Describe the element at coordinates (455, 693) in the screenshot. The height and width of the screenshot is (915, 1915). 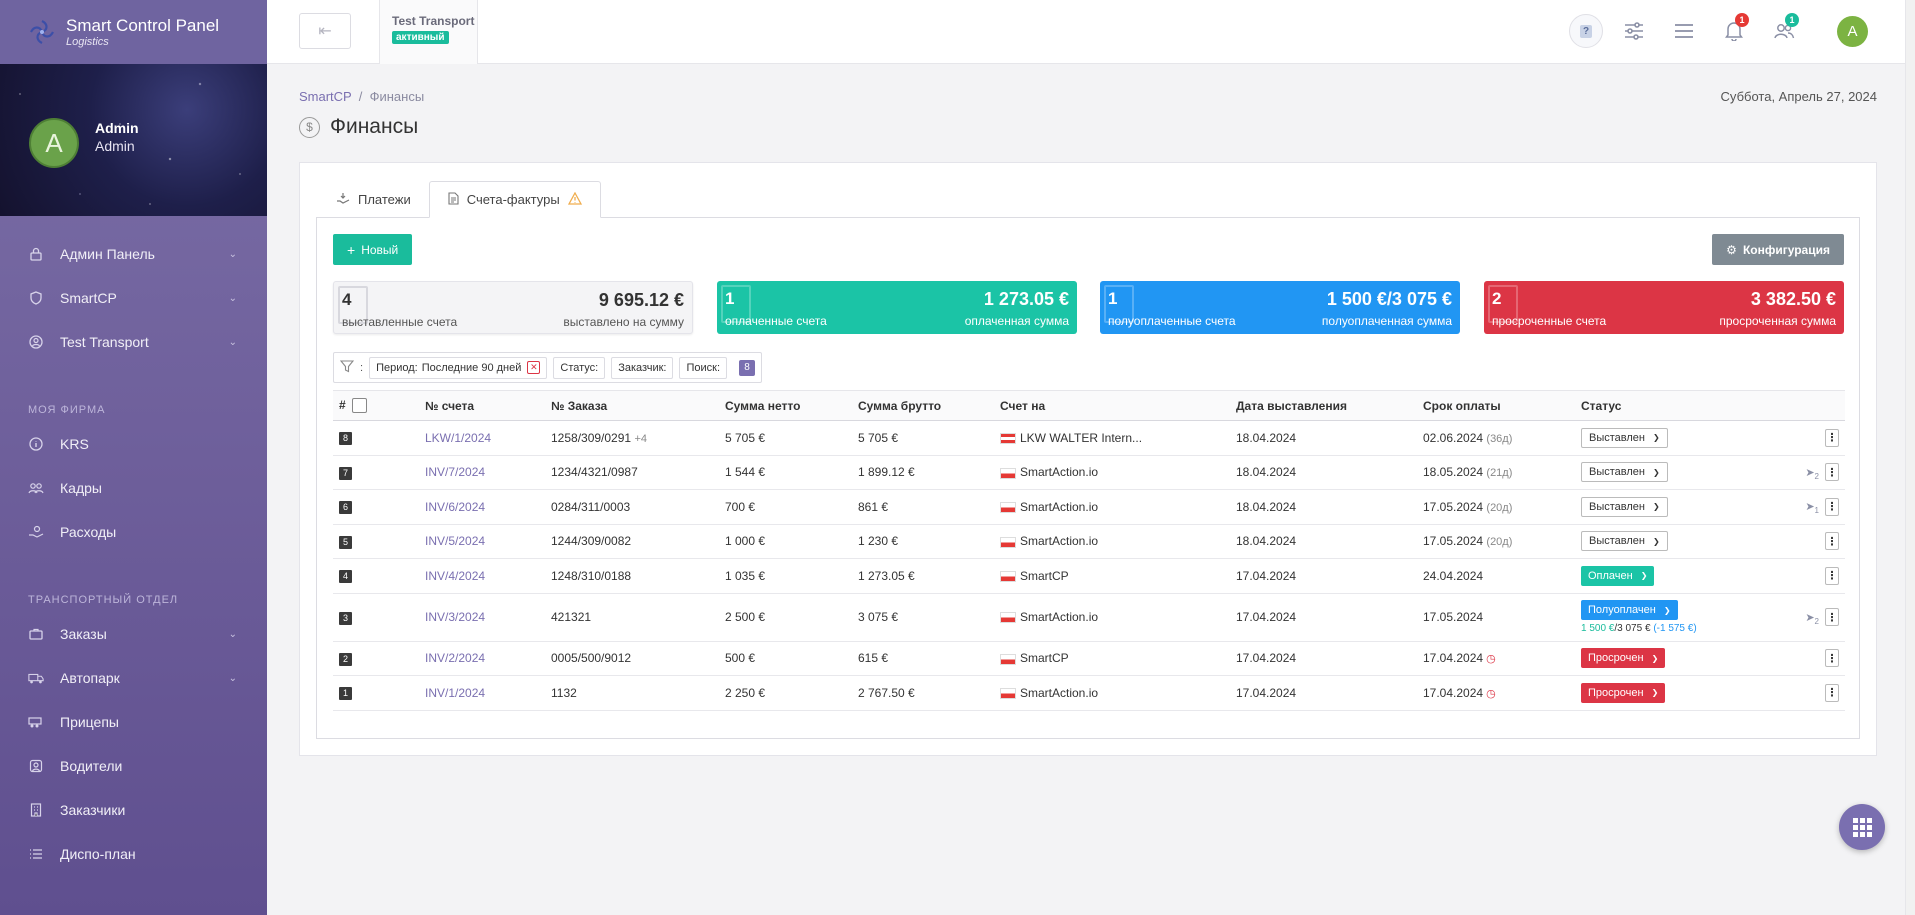
I see `invoice-link: INV/1/2024` at that location.